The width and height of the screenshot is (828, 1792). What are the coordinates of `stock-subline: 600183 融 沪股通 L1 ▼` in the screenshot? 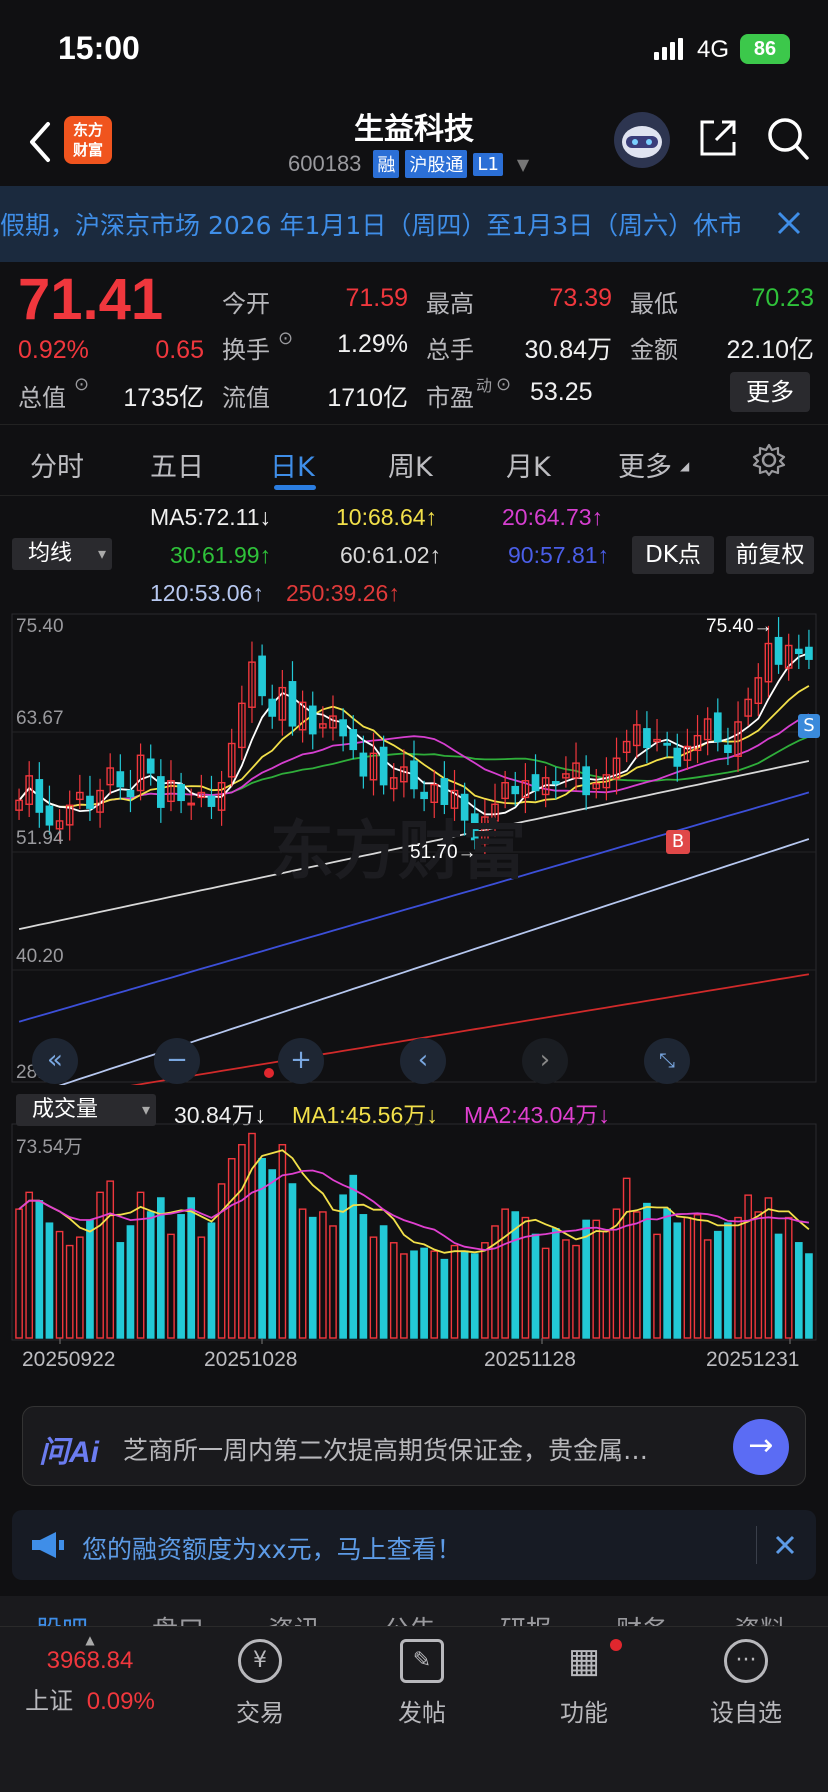 It's located at (408, 164).